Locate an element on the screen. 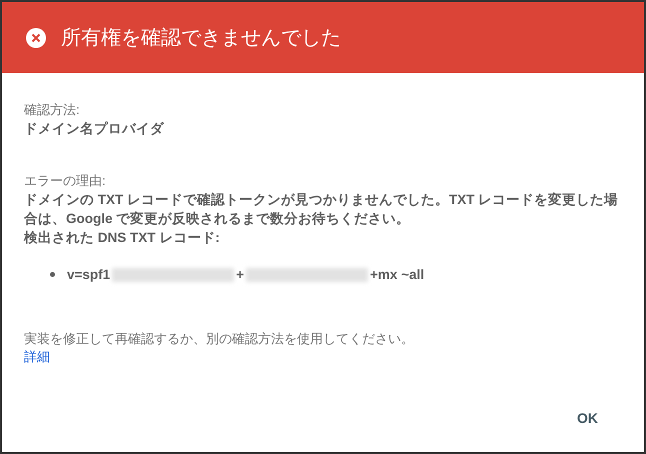  records-label: 検出された DNS TXT レコード: is located at coordinates (122, 238).